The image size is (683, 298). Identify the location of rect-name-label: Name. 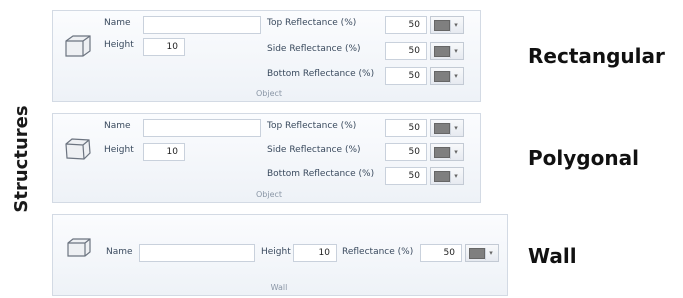
(117, 23).